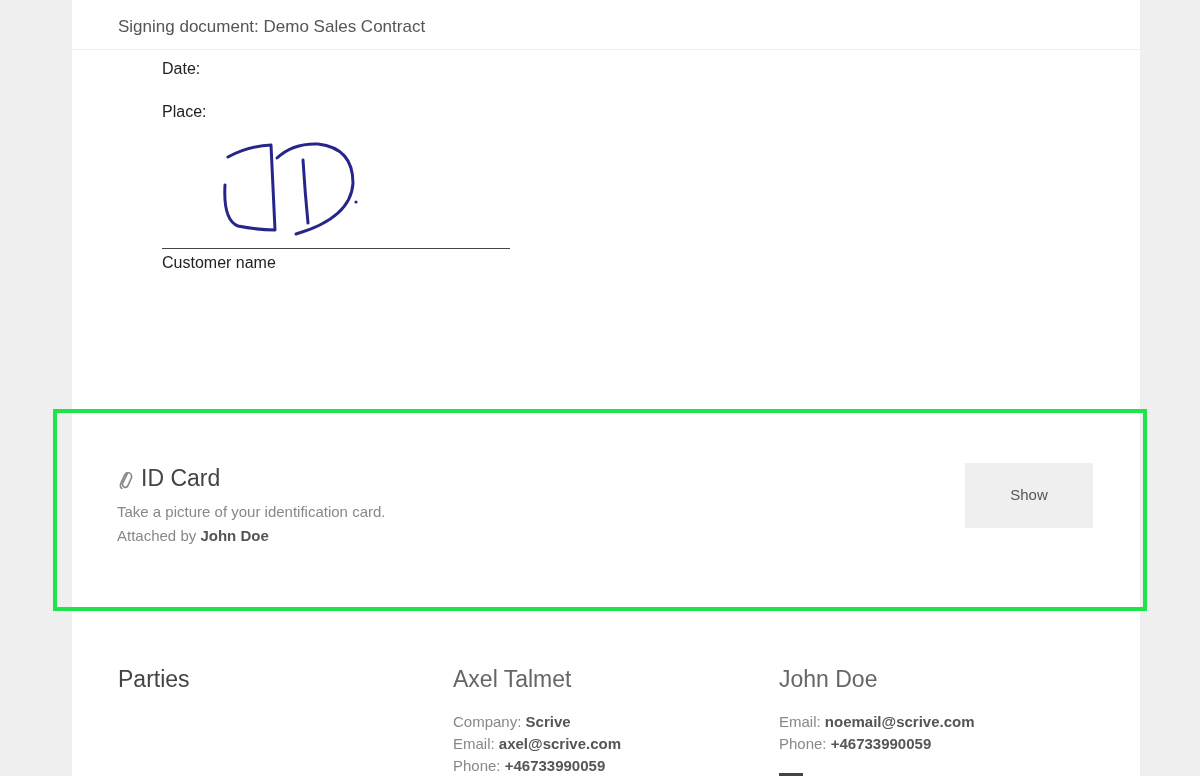 This screenshot has height=776, width=1200. Describe the element at coordinates (272, 27) in the screenshot. I see `document-title: Signing document: Demo Sales Contract` at that location.